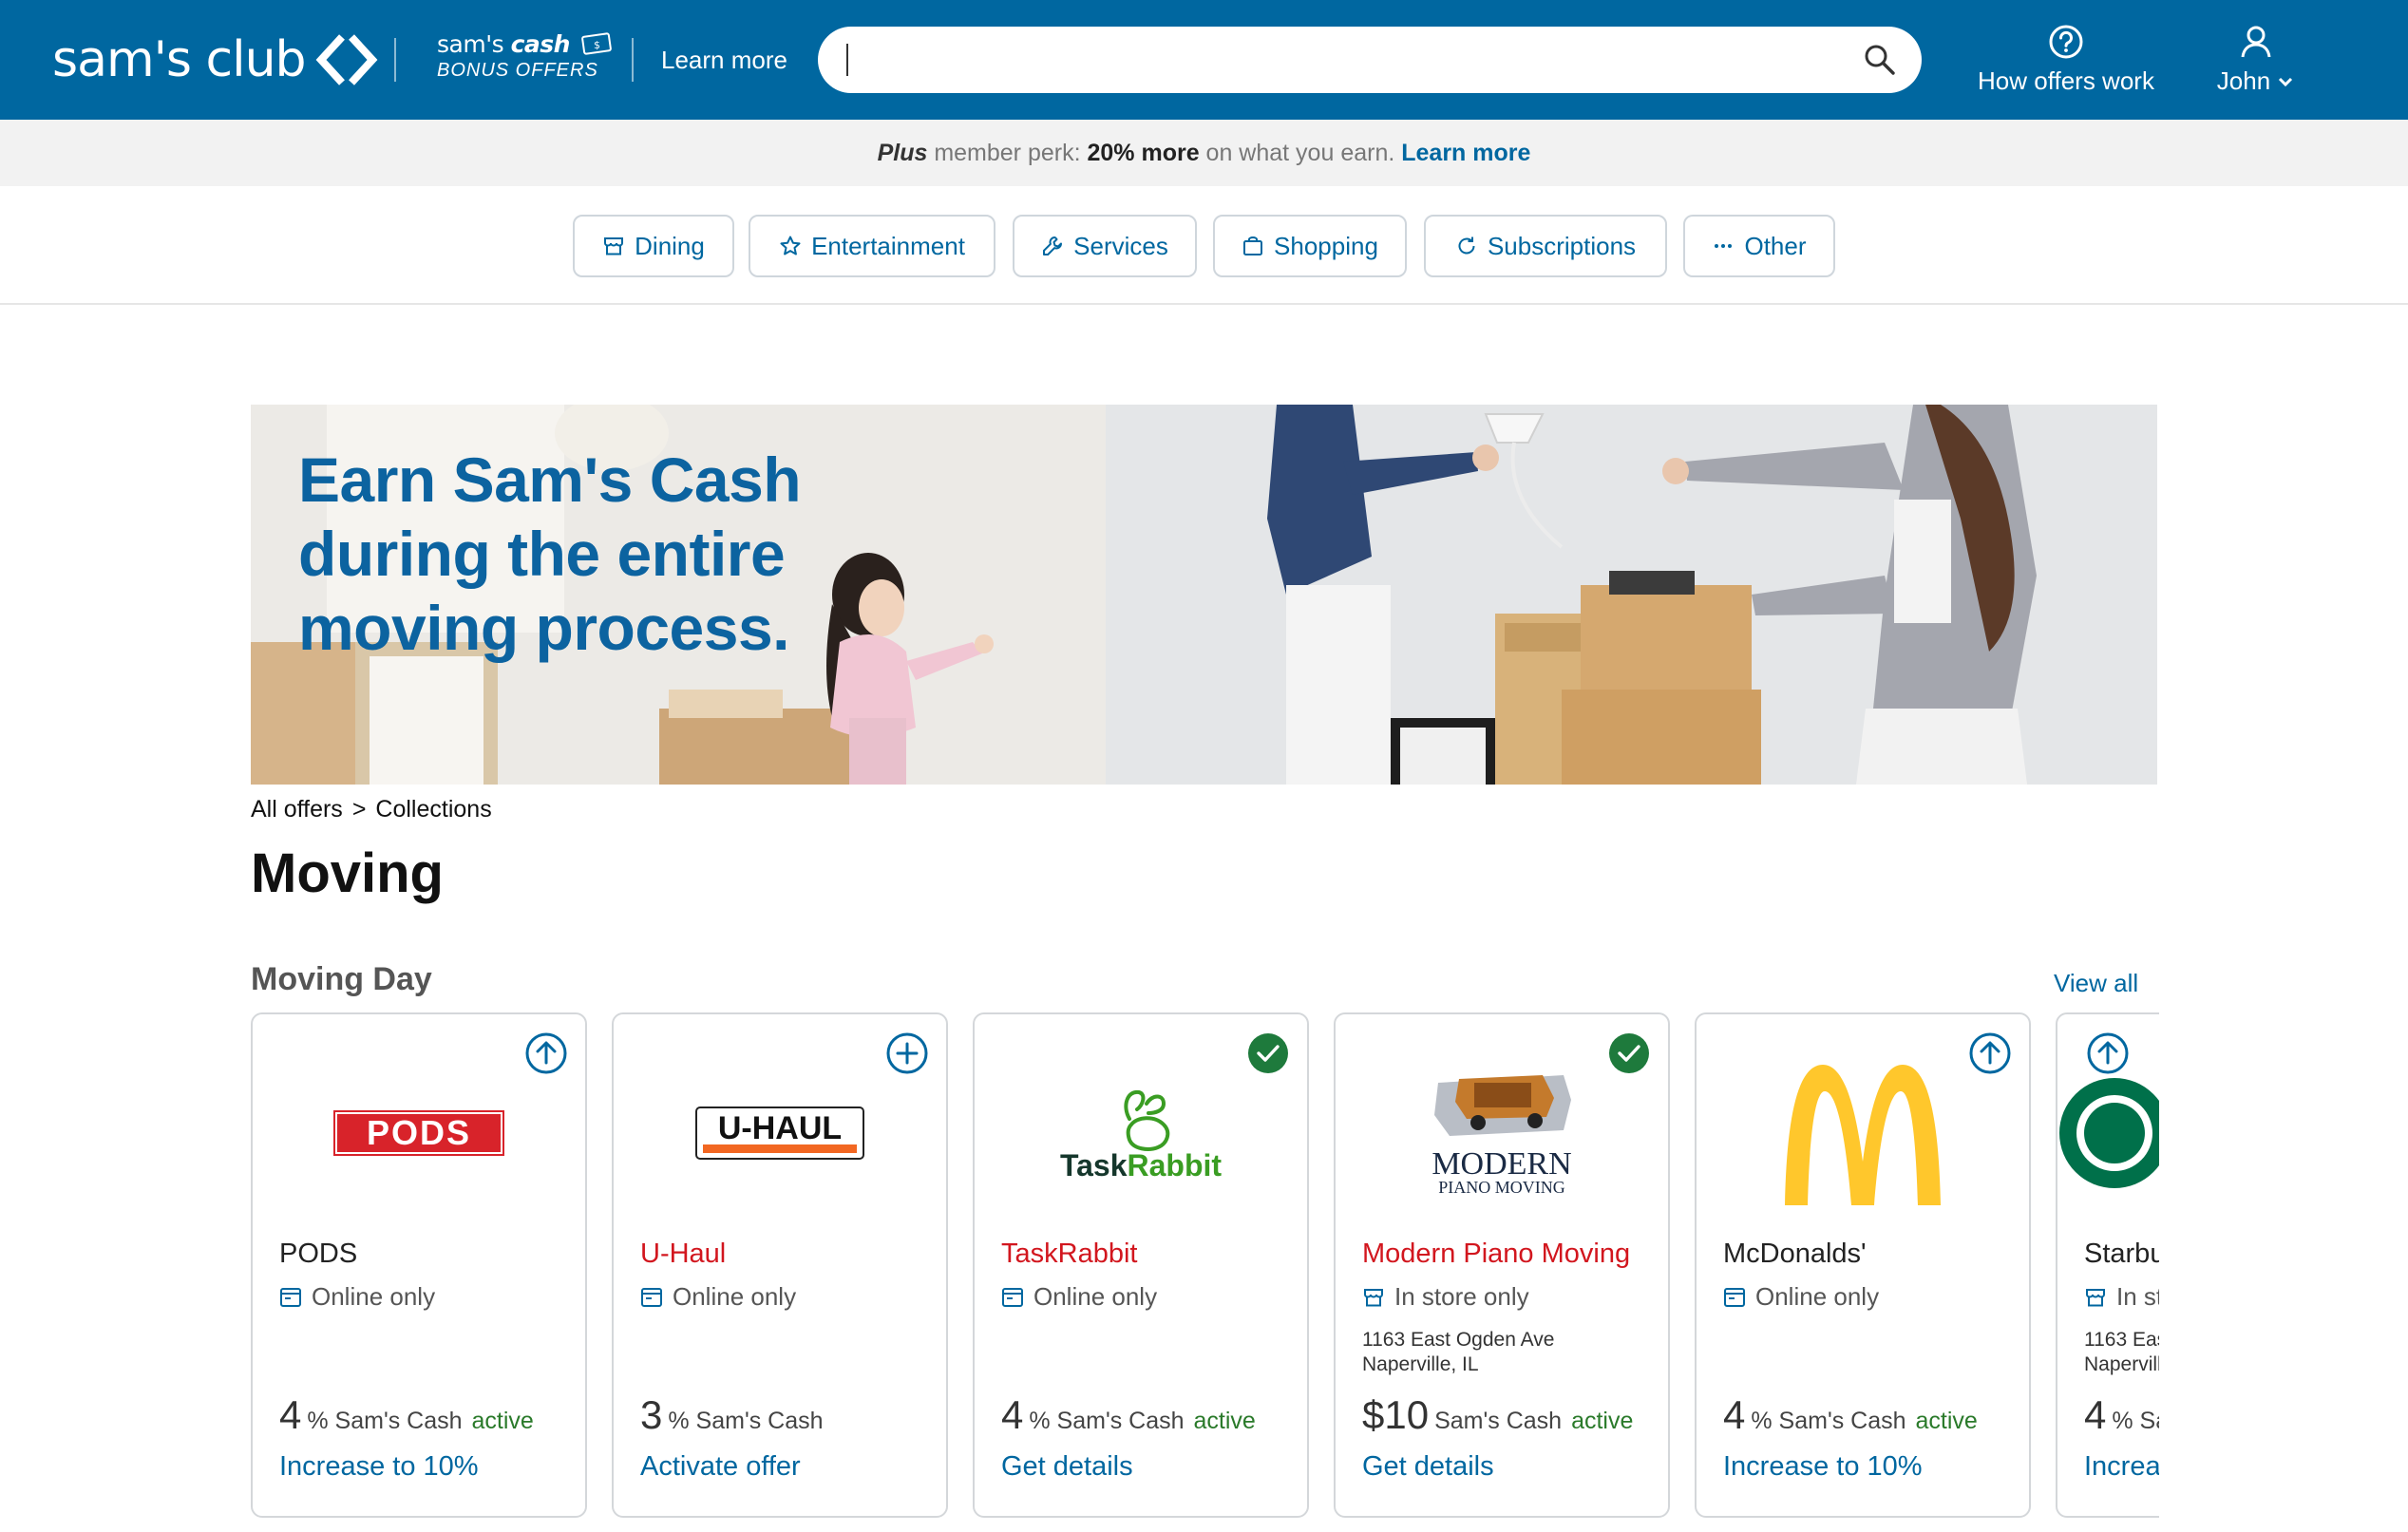  I want to click on sams-cash-bonus-offers-logo: sam's cash $ BONUS OFFERS, so click(525, 56).